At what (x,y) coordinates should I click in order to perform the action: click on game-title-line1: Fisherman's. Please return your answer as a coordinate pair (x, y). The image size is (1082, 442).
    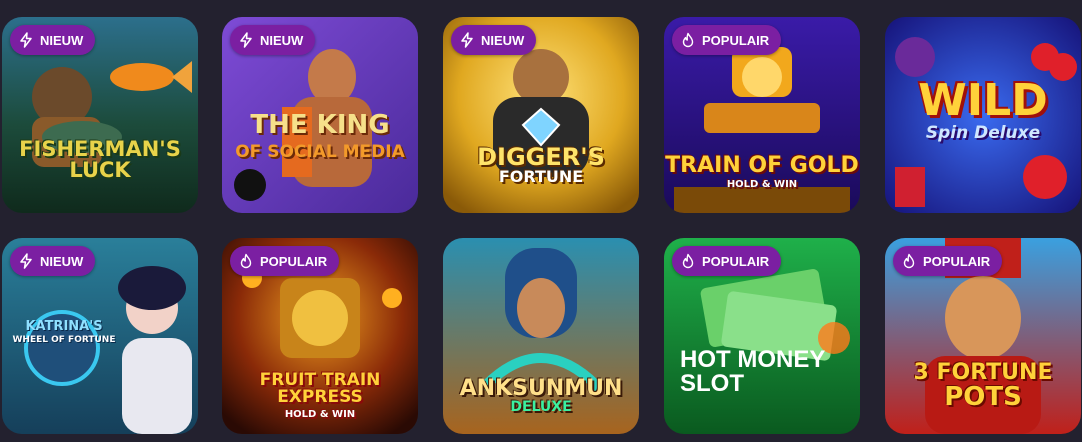
    Looking at the image, I should click on (100, 149).